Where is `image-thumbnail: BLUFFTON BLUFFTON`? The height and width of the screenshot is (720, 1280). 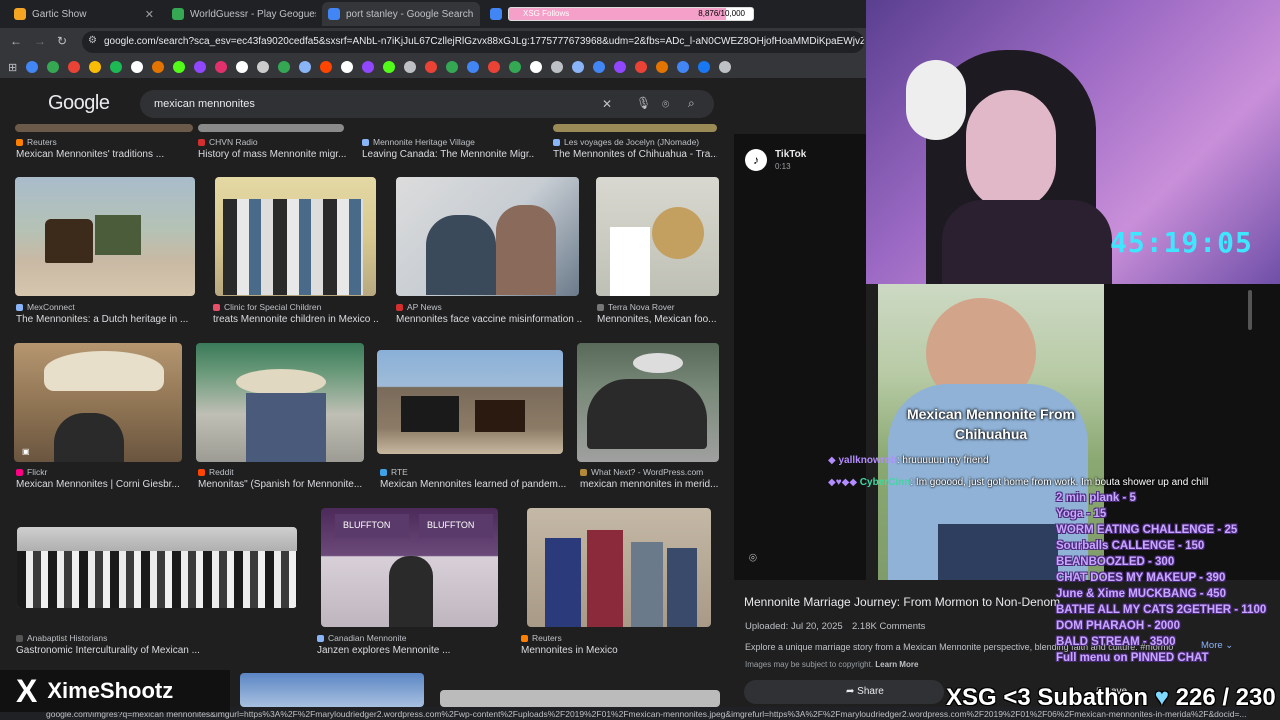
image-thumbnail: BLUFFTON BLUFFTON is located at coordinates (409, 567).